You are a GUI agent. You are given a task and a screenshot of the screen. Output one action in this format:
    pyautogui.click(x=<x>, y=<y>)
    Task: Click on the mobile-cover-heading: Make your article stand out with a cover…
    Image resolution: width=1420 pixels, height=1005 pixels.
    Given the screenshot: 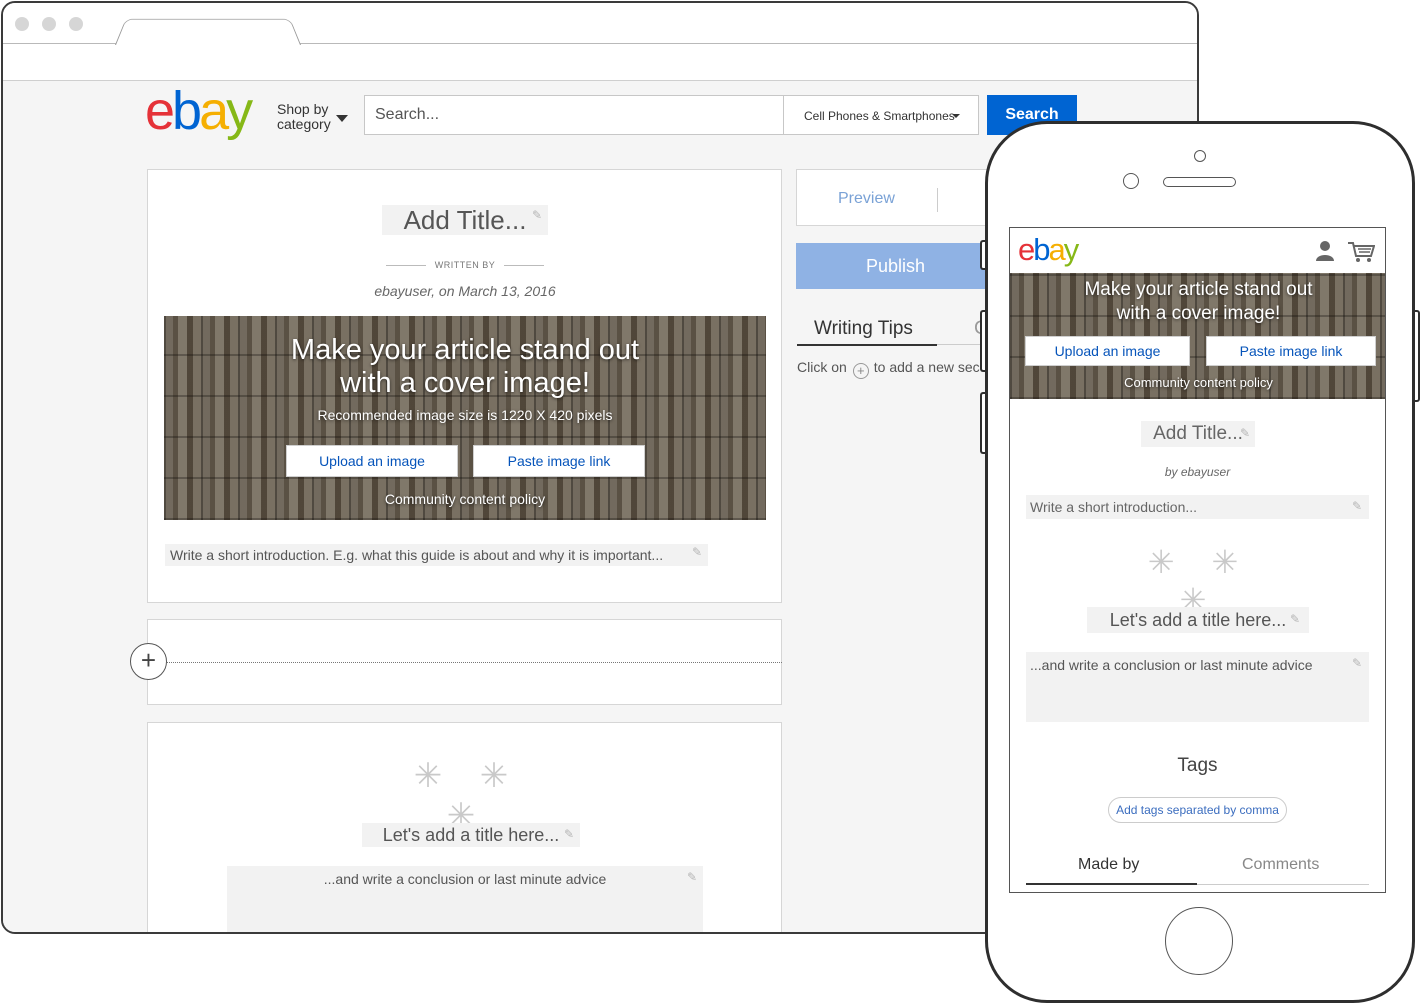 What is the action you would take?
    pyautogui.click(x=1197, y=302)
    